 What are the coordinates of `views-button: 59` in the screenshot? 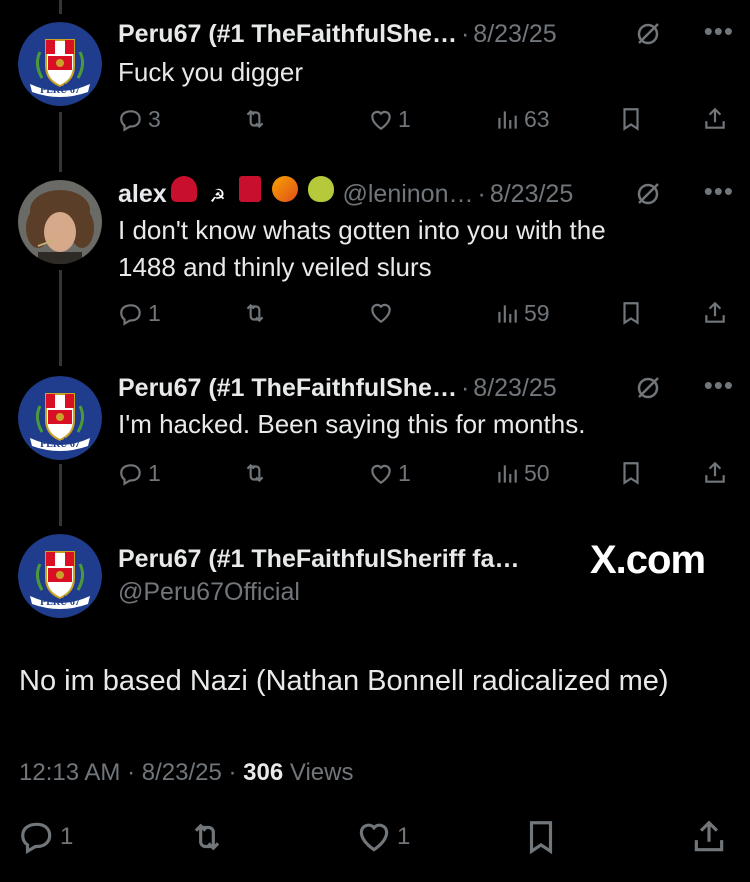 It's located at (522, 313).